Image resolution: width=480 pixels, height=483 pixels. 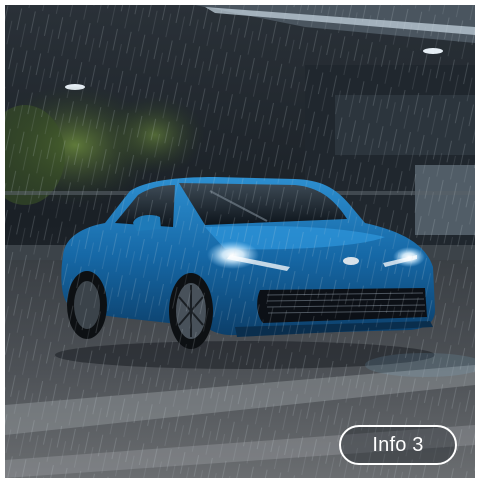 I want to click on info-button: Info 3, so click(x=398, y=445).